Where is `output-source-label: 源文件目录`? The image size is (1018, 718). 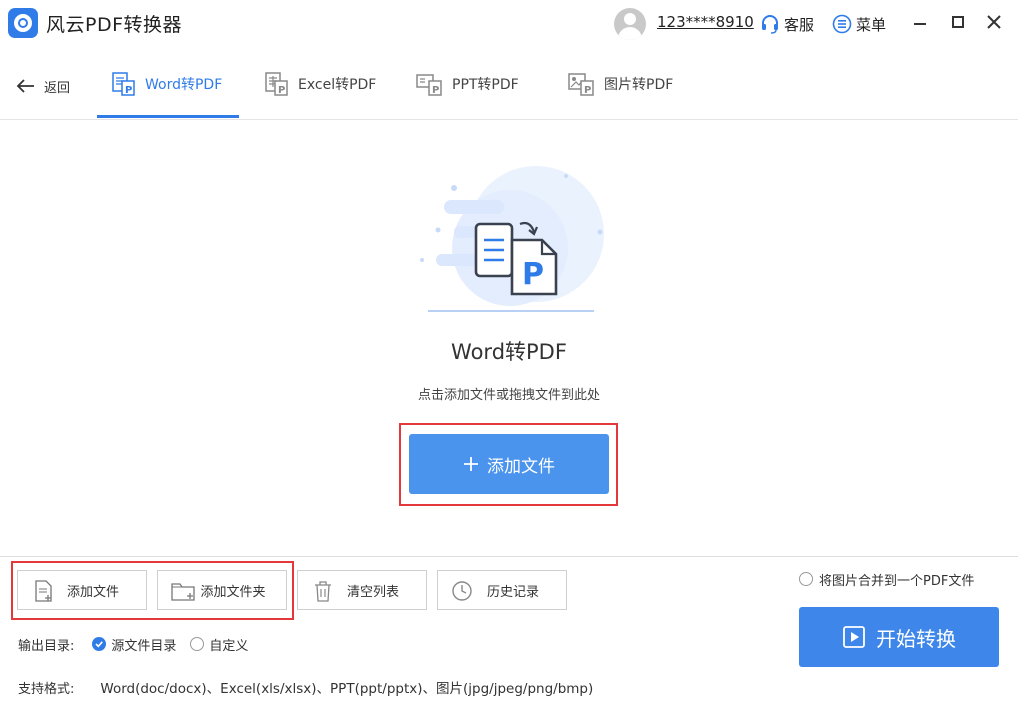
output-source-label: 源文件目录 is located at coordinates (144, 646).